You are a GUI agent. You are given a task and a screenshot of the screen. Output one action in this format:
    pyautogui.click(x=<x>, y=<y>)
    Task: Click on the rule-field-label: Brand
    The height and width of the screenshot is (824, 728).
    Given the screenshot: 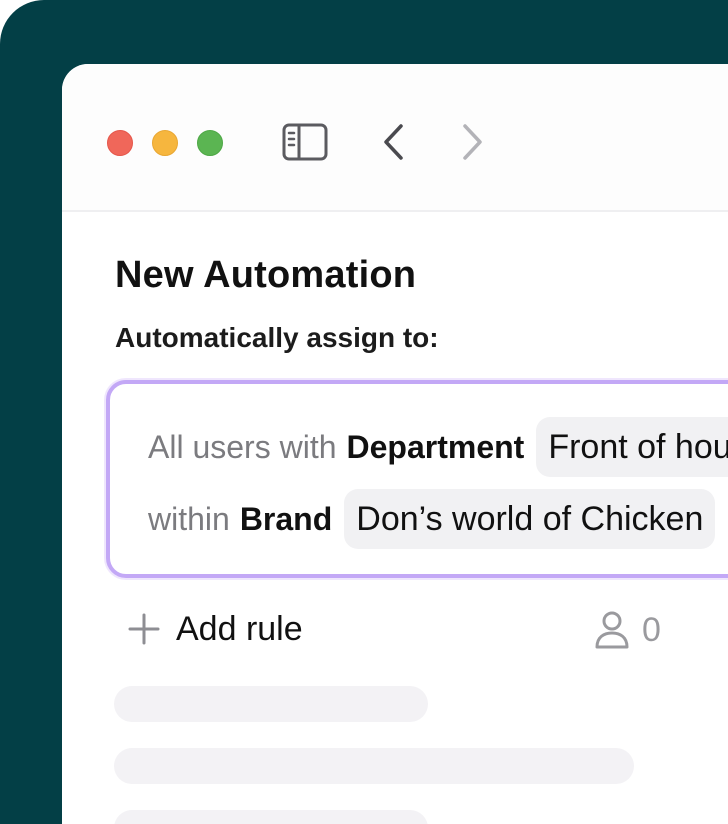 What is the action you would take?
    pyautogui.click(x=286, y=518)
    